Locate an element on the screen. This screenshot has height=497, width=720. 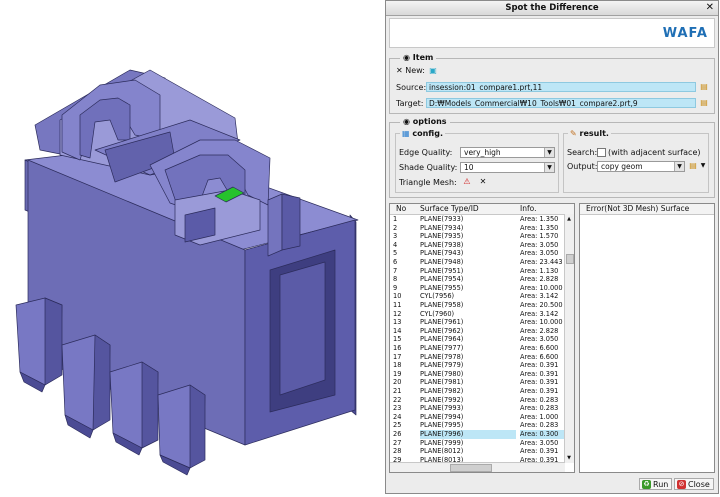
run-button: ♻ Run is located at coordinates (656, 484).